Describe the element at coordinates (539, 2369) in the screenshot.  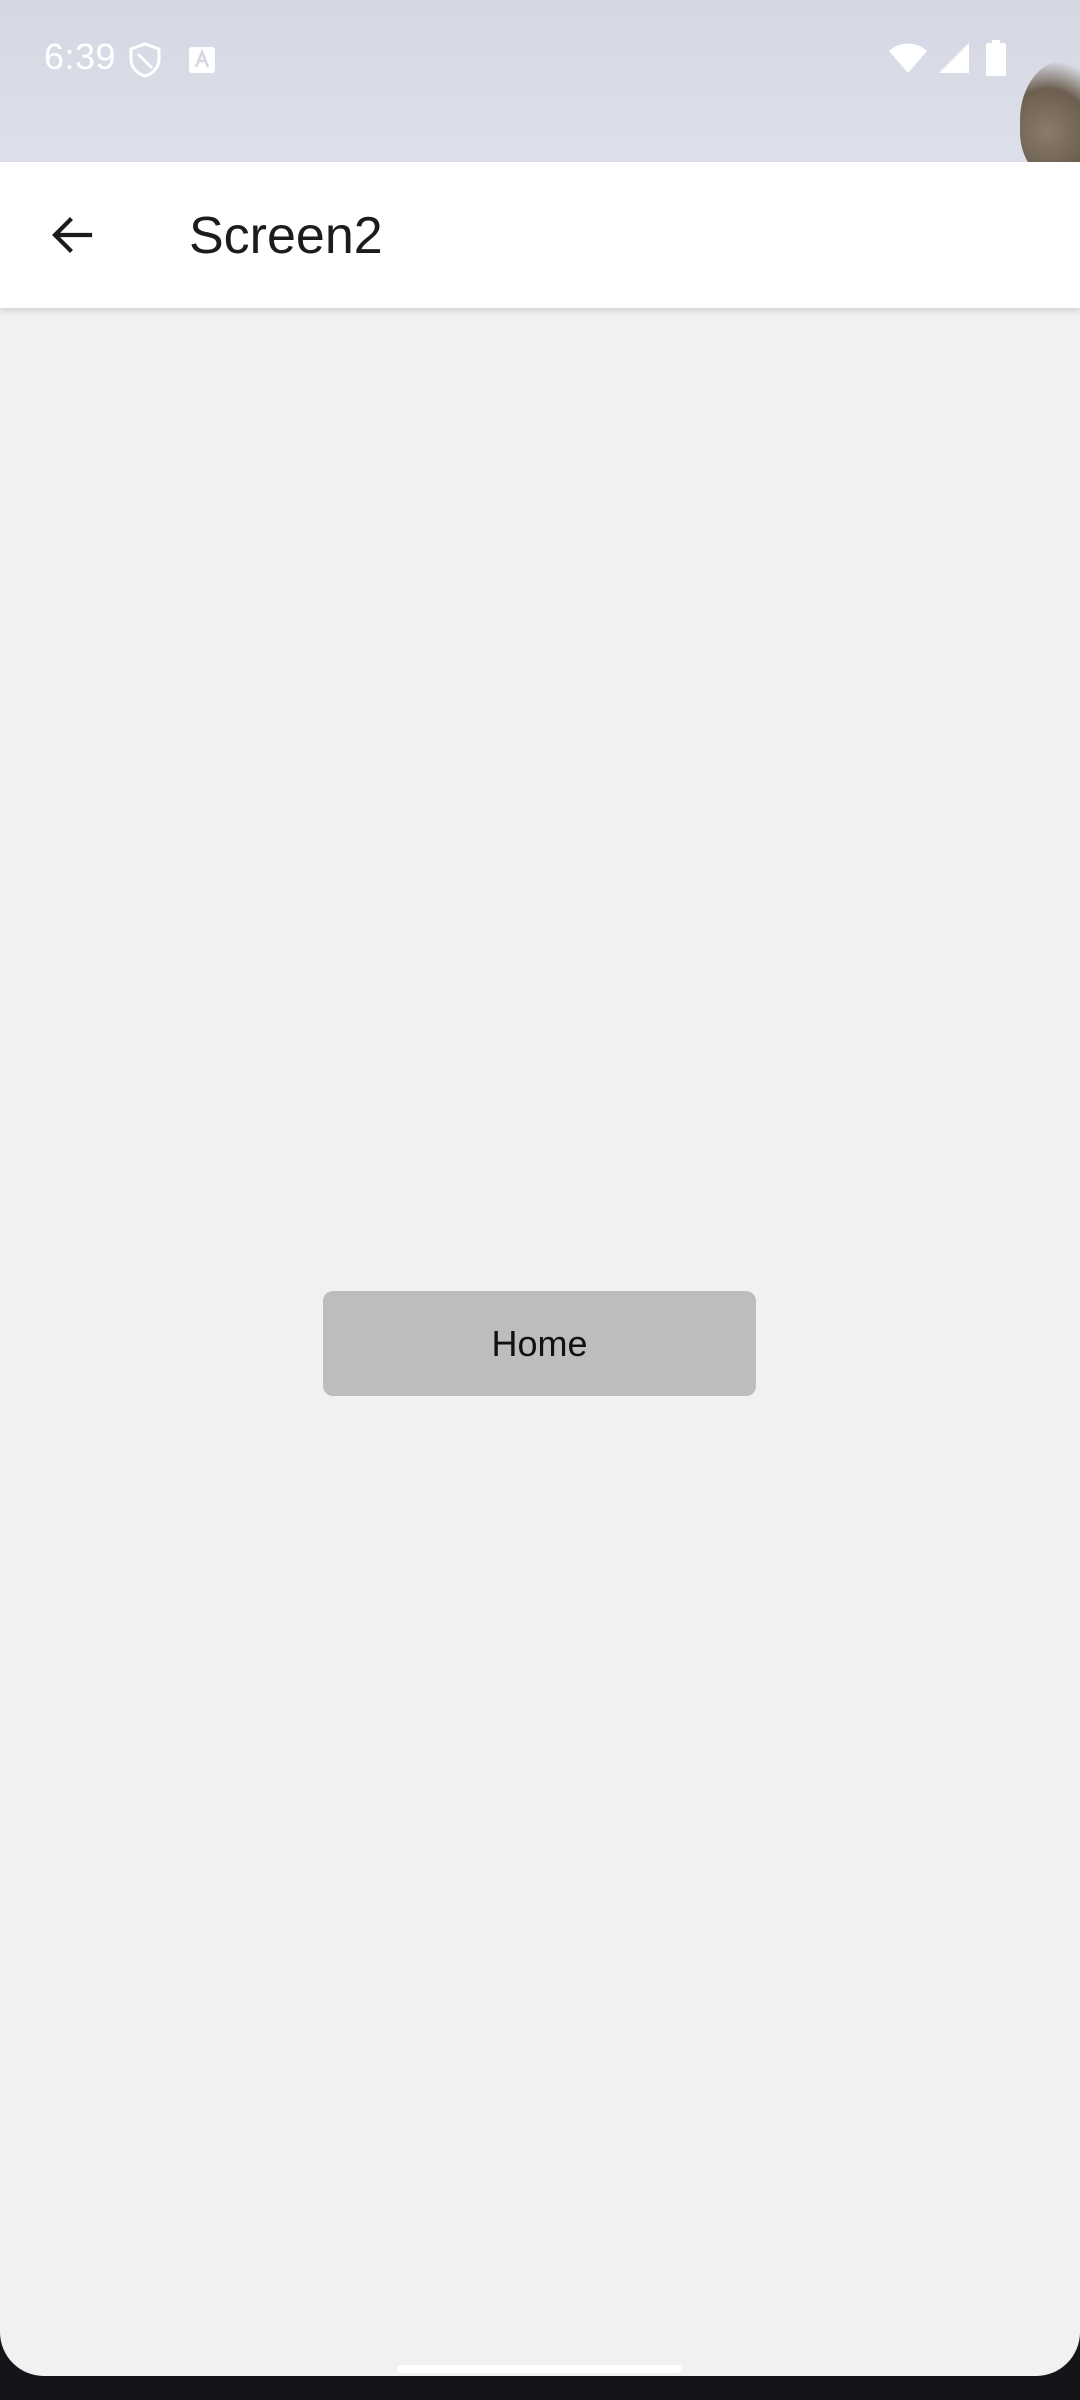
I see `gesture-handle` at that location.